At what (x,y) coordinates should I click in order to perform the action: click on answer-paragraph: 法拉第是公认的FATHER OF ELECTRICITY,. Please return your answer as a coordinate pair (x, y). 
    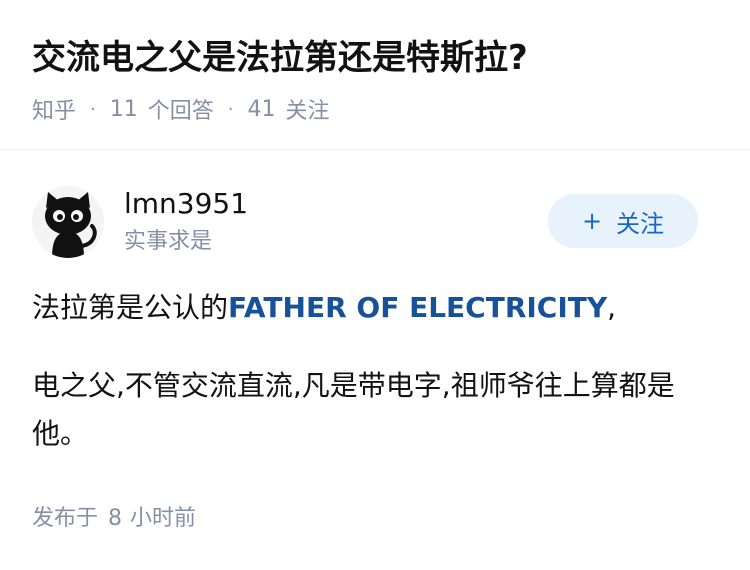
    Looking at the image, I should click on (375, 308).